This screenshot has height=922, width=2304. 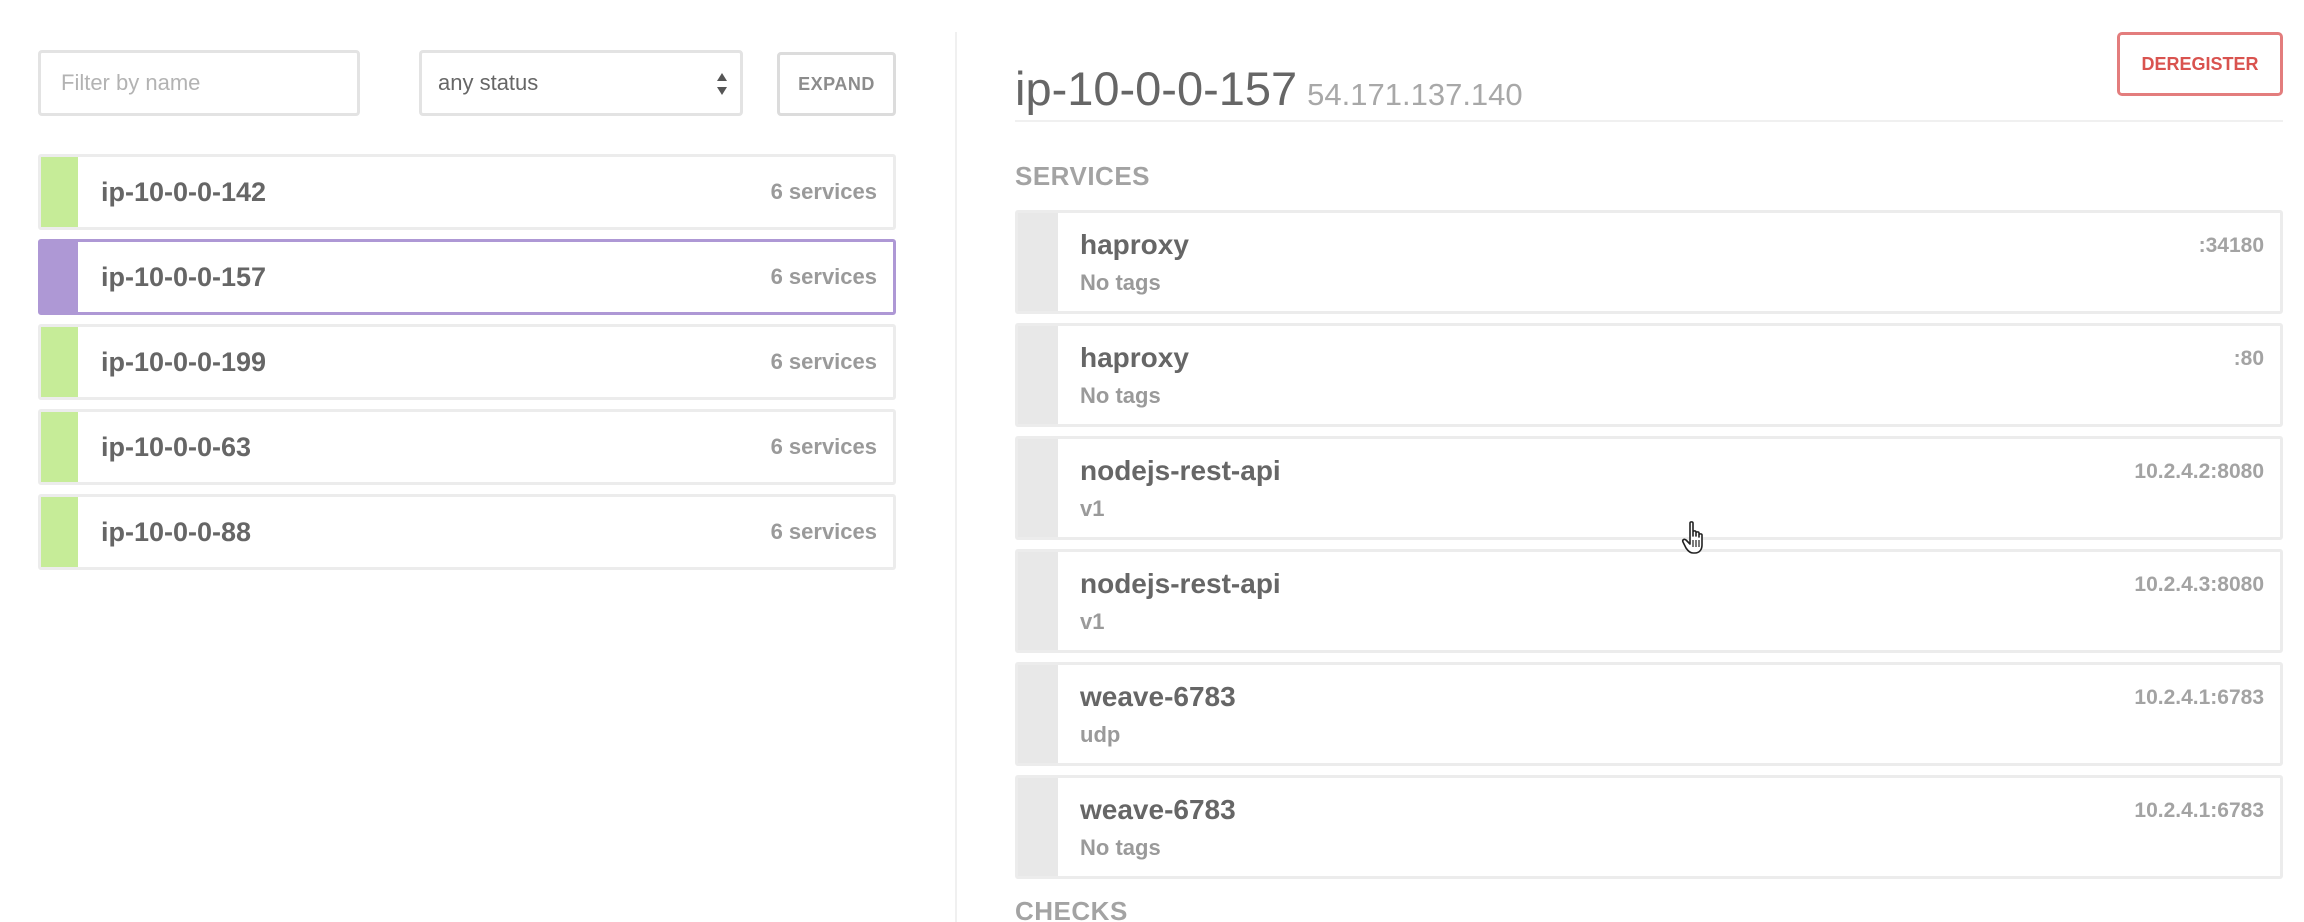 I want to click on service-item: weave-6783 udp 10.2.4.1:6783, so click(x=1649, y=714).